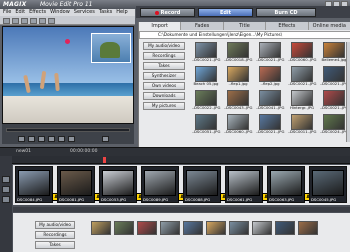 The height and width of the screenshot is (252, 350). I want to click on menu-item-effects: Effects, so click(37, 12).